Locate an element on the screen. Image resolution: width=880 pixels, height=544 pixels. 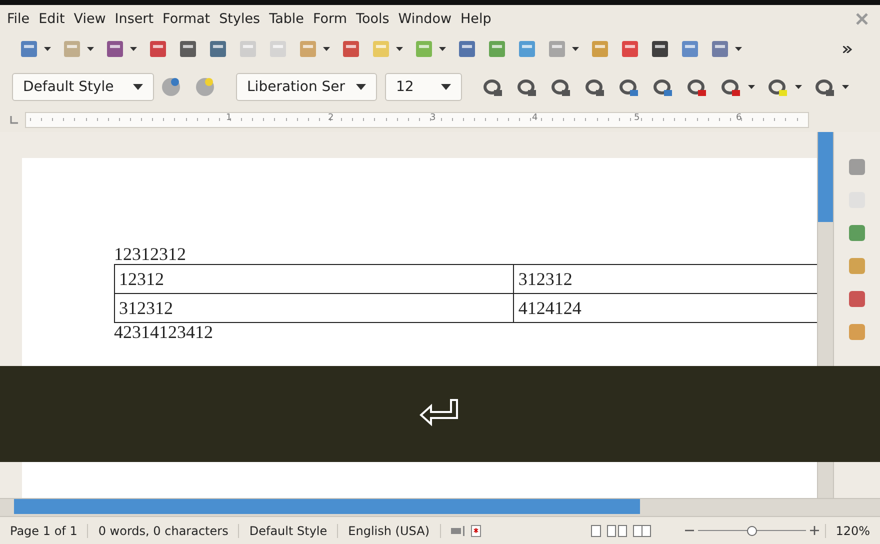
word-count: 0 words, 0 characters is located at coordinates (164, 531).